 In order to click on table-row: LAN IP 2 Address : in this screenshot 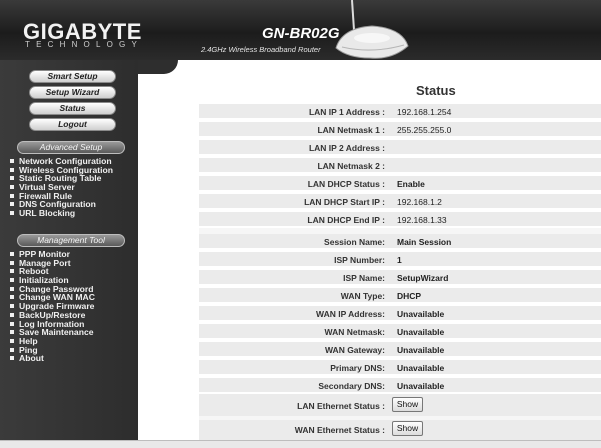, I will do `click(400, 148)`.